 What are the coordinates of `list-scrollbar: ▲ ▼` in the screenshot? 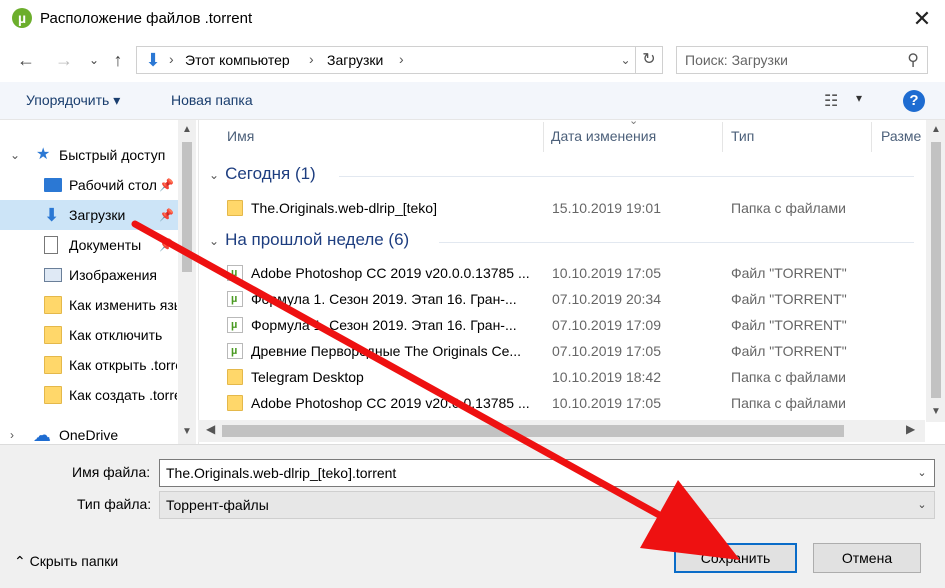 It's located at (935, 271).